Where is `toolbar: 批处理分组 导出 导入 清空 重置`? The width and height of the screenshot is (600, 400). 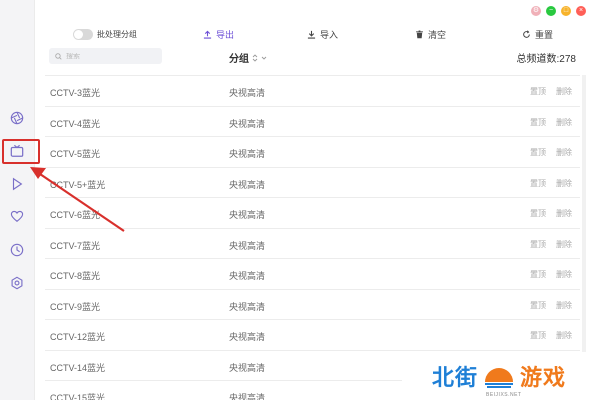 toolbar: 批处理分组 导出 导入 清空 重置 is located at coordinates (317, 34).